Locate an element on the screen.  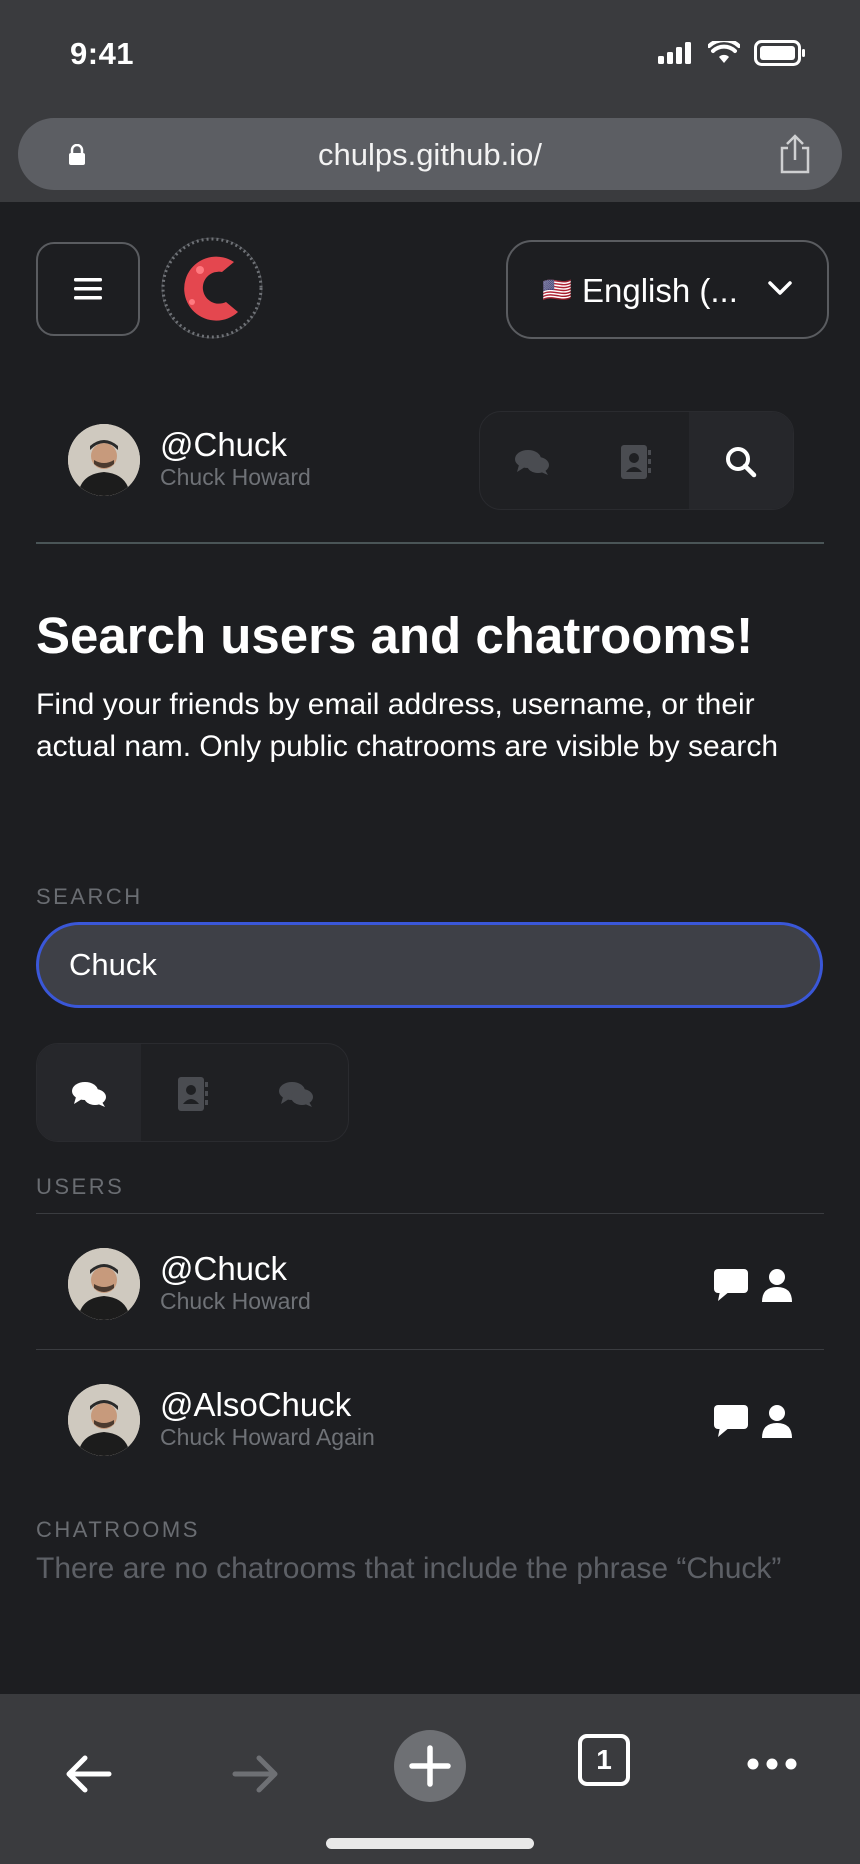
tab-results-chatrooms is located at coordinates (296, 1092).